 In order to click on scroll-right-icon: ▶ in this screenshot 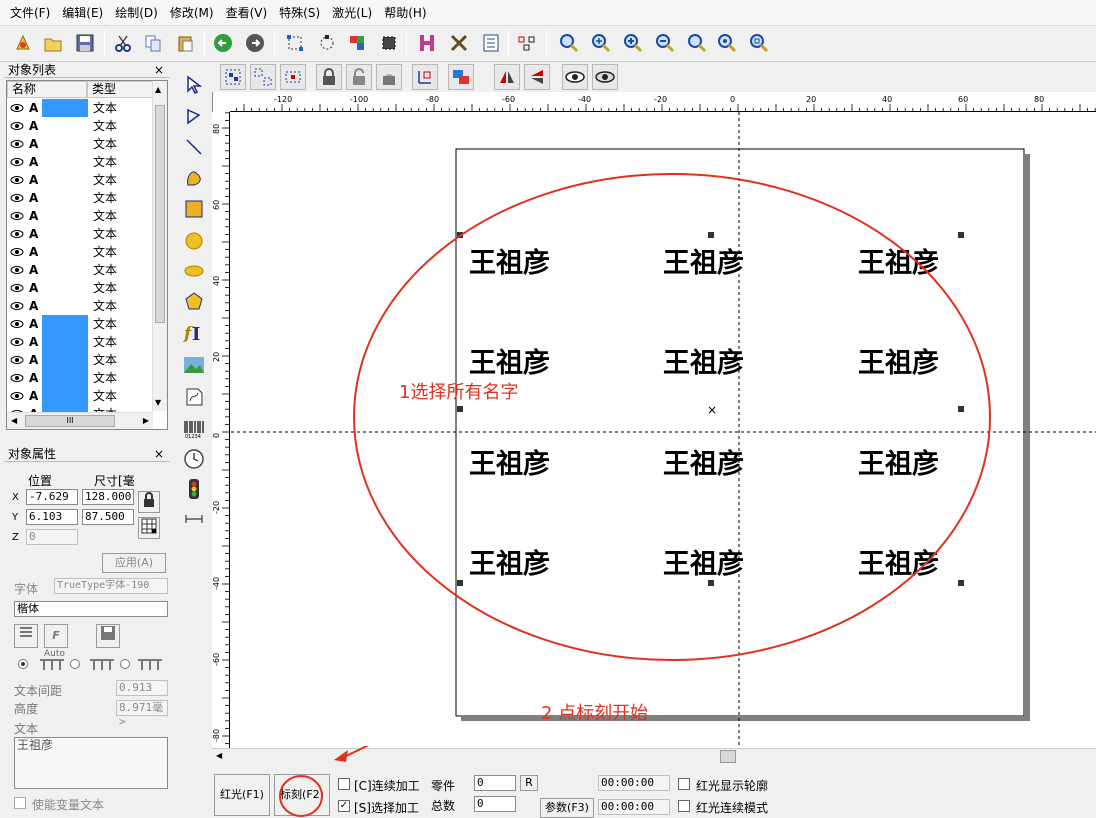, I will do `click(146, 420)`.